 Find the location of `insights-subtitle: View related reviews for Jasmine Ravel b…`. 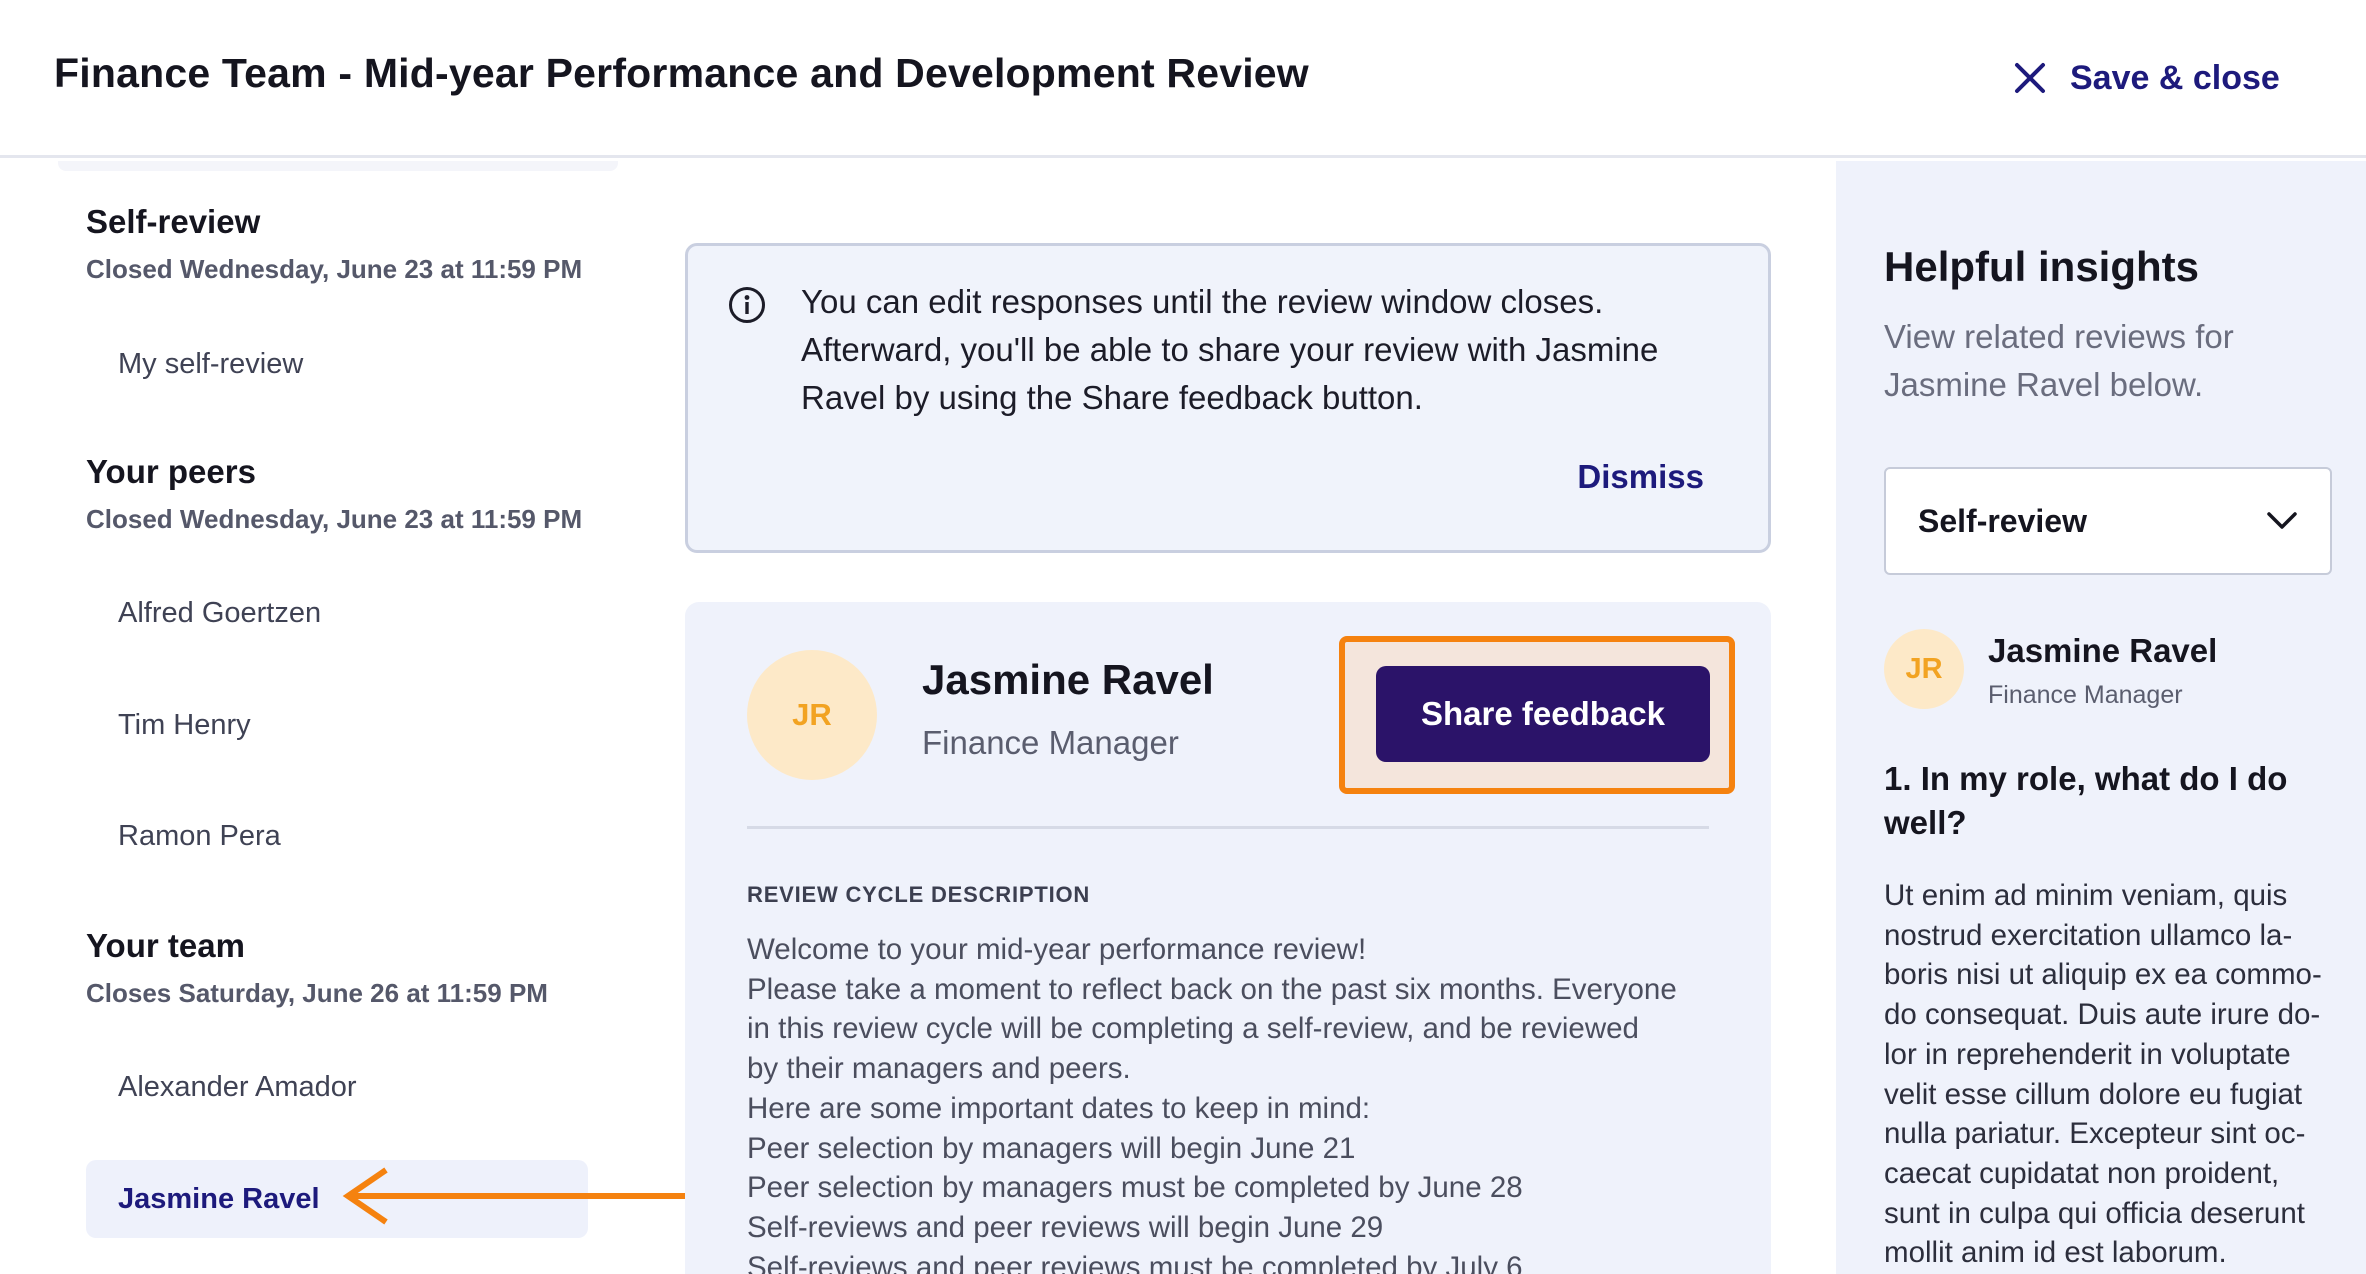

insights-subtitle: View related reviews for Jasmine Ravel b… is located at coordinates (2059, 360).